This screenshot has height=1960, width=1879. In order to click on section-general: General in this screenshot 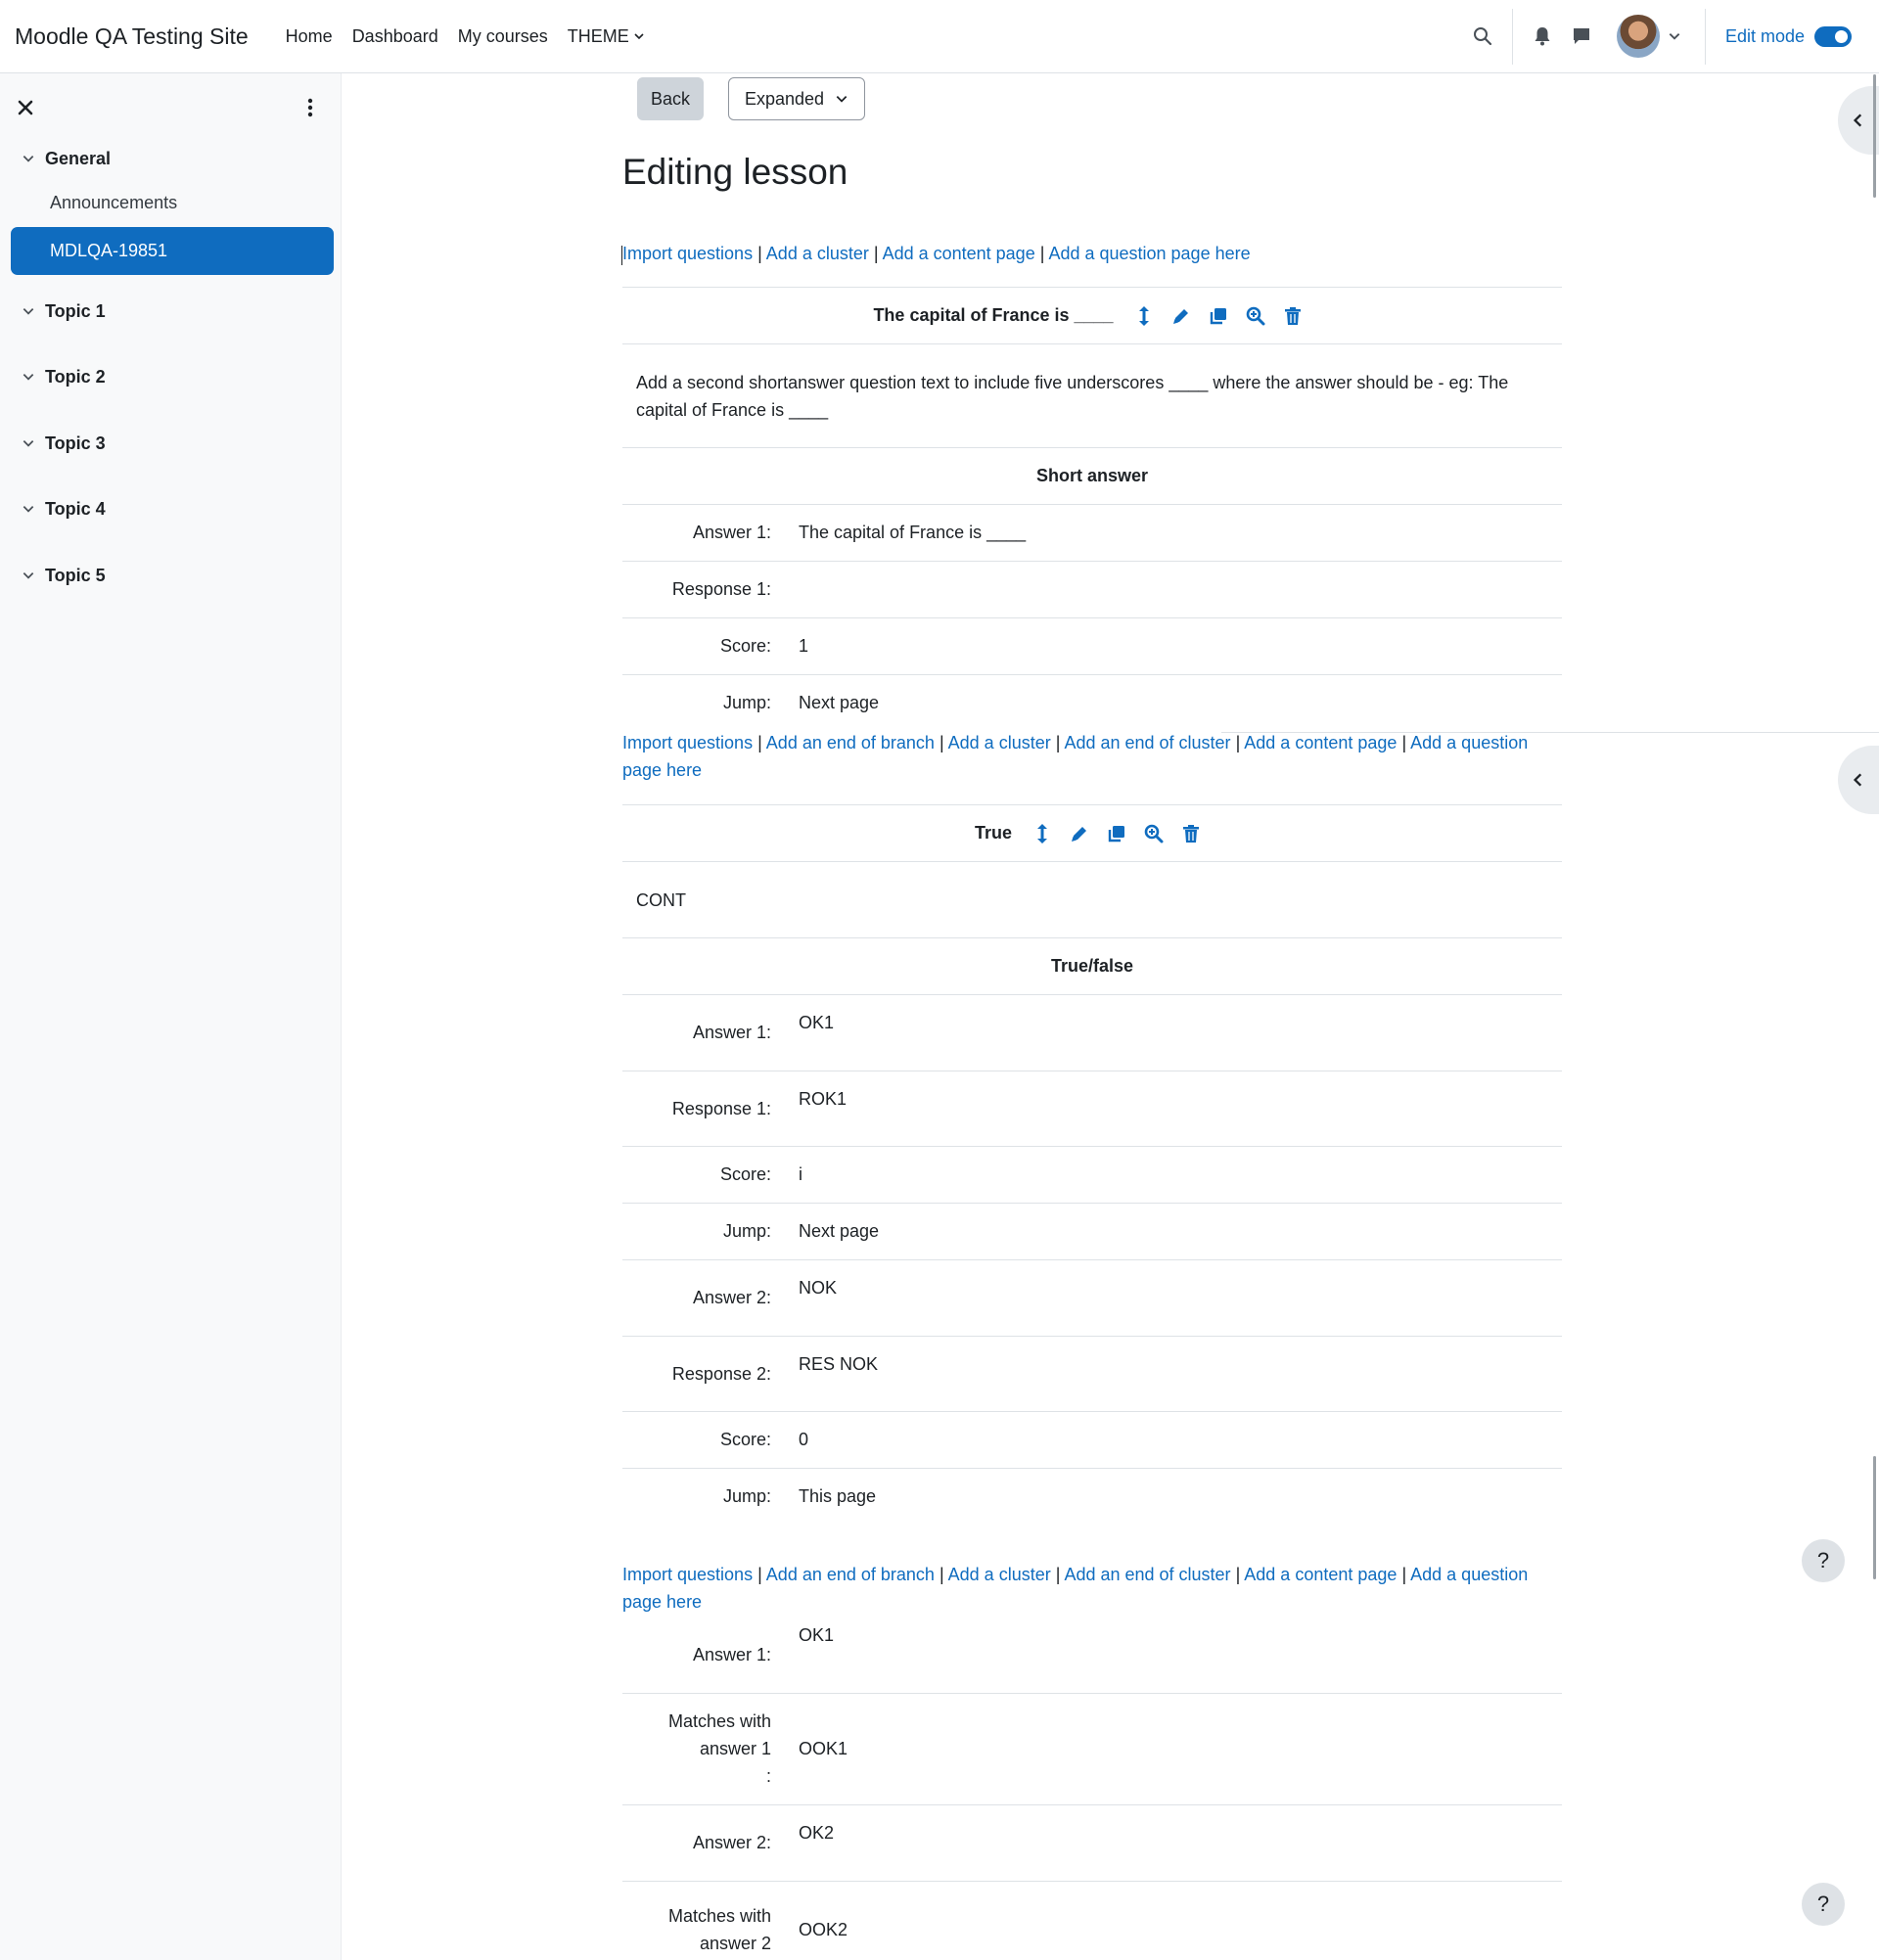, I will do `click(171, 158)`.